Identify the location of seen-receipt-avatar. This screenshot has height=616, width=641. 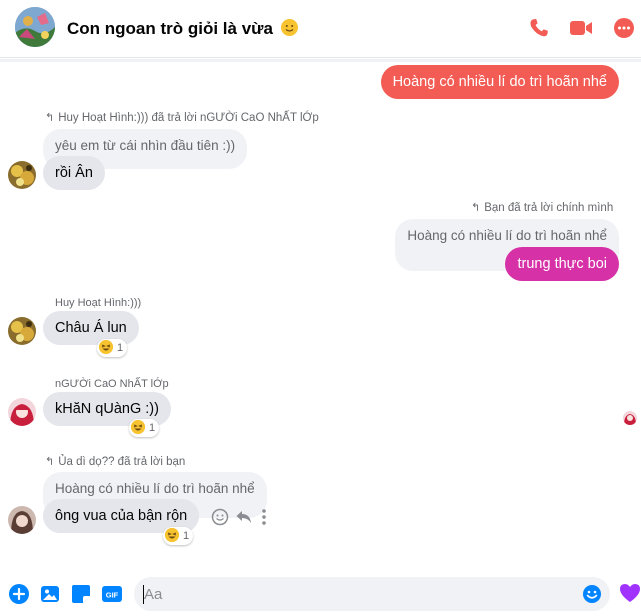
(630, 418).